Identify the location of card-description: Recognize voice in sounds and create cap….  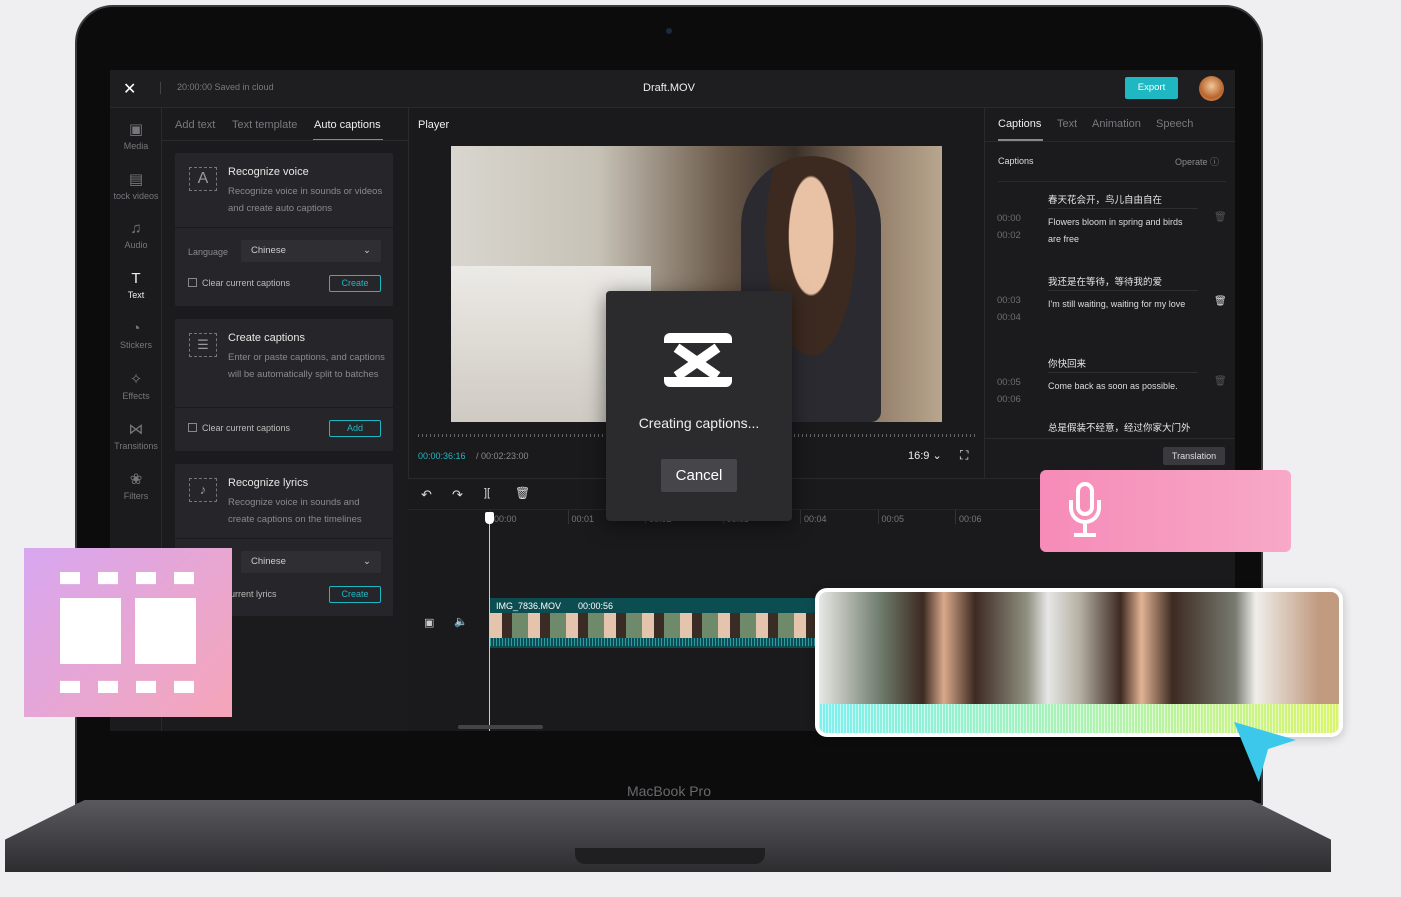
(295, 511).